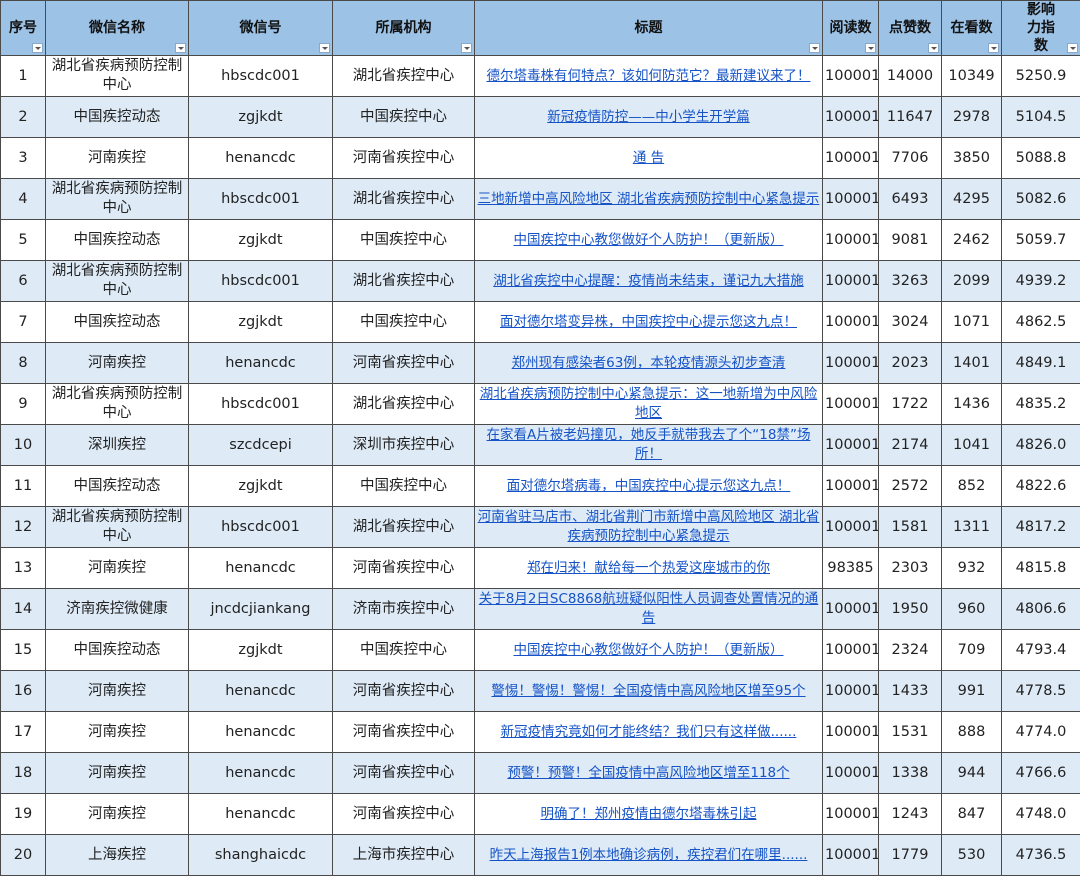 The width and height of the screenshot is (1080, 876). What do you see at coordinates (649, 486) in the screenshot?
I see `article-title-link: 面对德尔塔病毒，中国疾控中心提示您这九点！` at bounding box center [649, 486].